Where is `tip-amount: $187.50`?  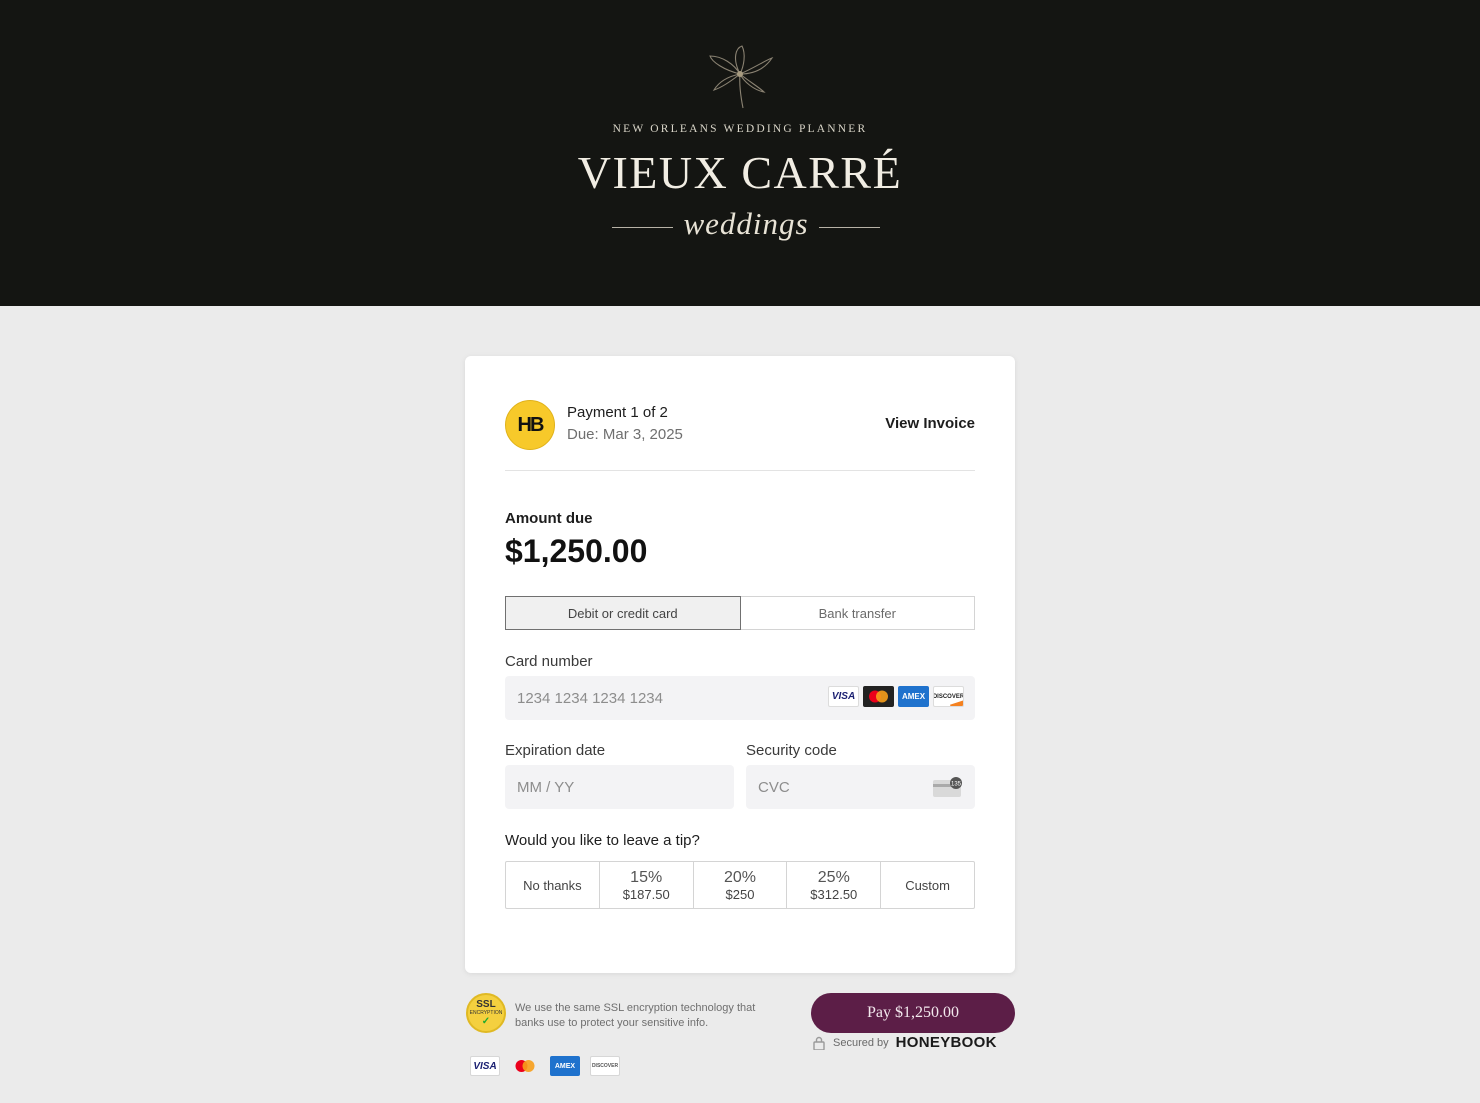 tip-amount: $187.50 is located at coordinates (646, 894).